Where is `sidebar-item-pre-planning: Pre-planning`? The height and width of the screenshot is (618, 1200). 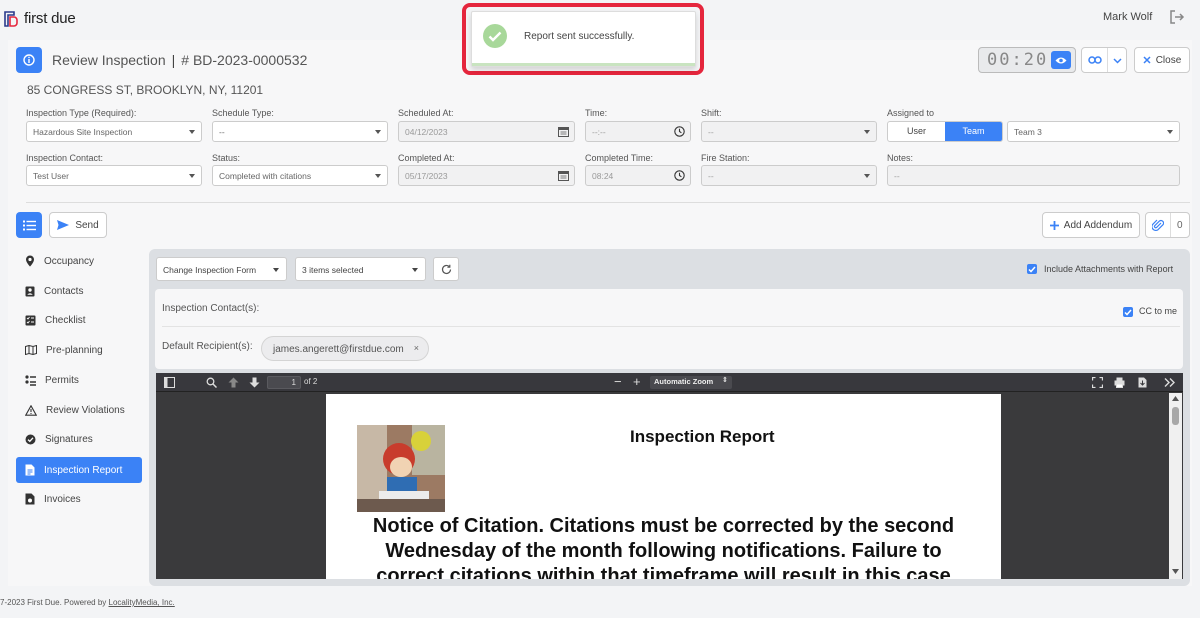
sidebar-item-pre-planning: Pre-planning is located at coordinates (79, 350).